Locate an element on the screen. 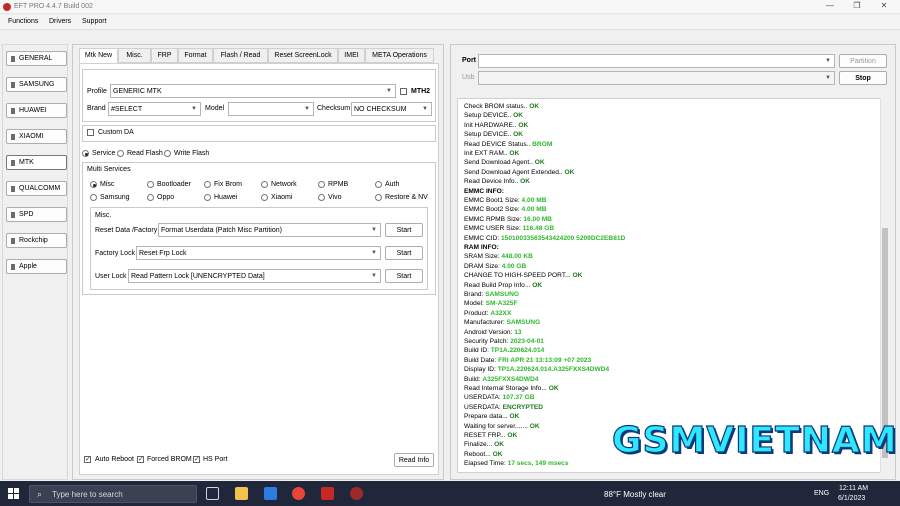 The width and height of the screenshot is (900, 506). service-xiaomi-radio is located at coordinates (264, 197).